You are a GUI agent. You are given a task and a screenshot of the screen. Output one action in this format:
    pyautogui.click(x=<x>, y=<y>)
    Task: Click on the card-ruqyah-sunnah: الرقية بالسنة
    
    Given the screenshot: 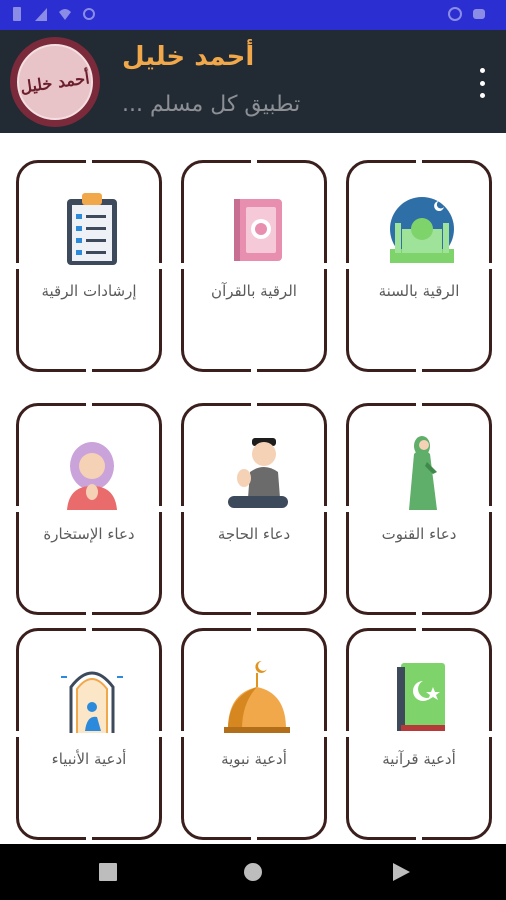 What is the action you would take?
    pyautogui.click(x=421, y=268)
    